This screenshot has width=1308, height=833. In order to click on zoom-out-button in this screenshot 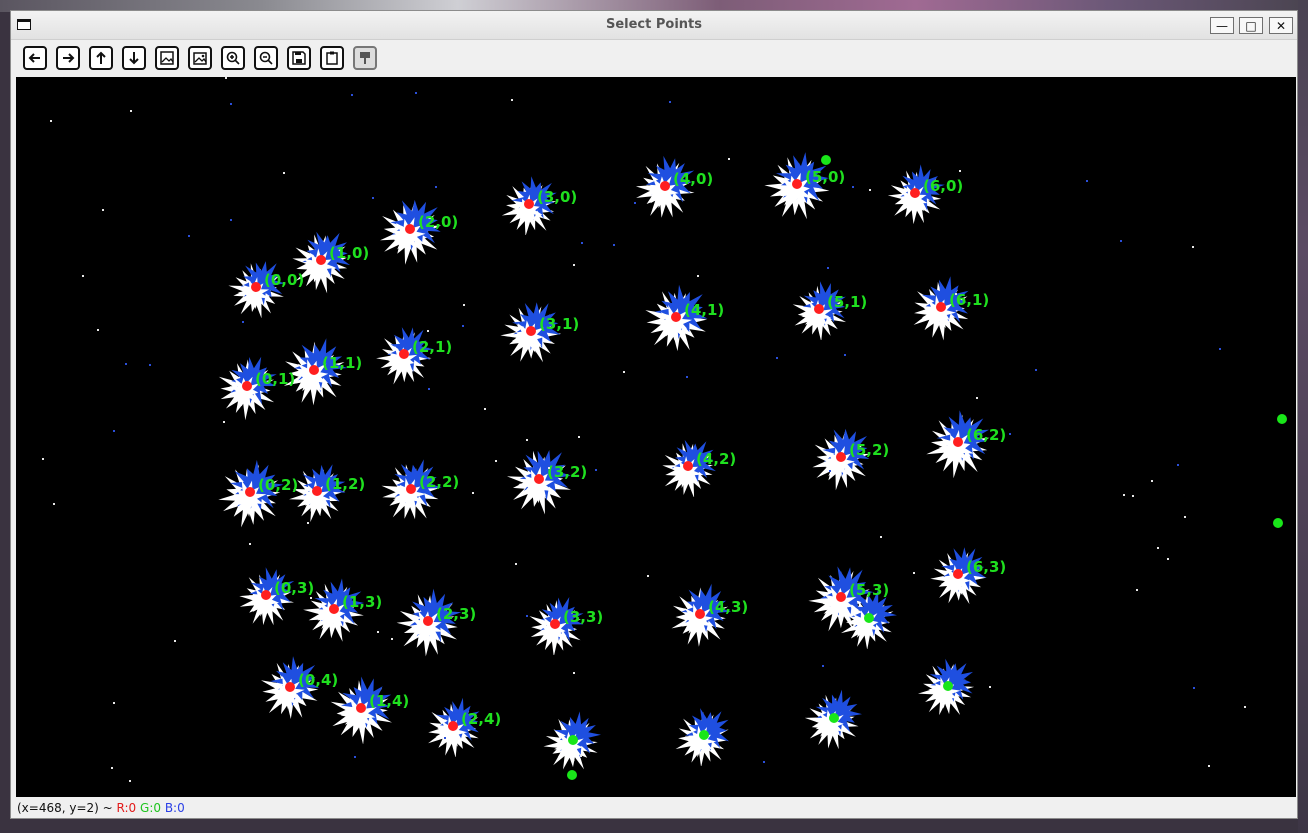, I will do `click(266, 58)`.